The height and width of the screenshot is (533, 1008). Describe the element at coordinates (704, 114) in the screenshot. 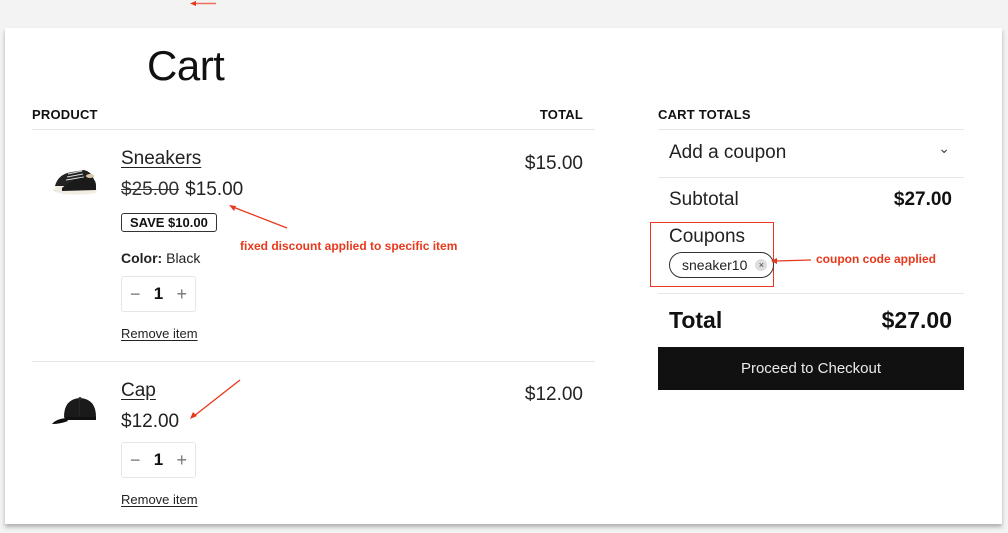

I see `cart-totals-heading: CART TOTALS` at that location.